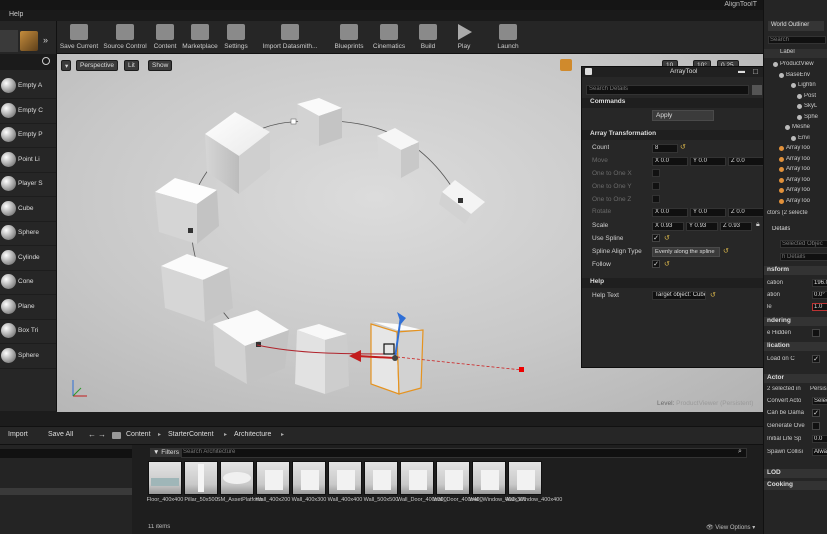 The height and width of the screenshot is (534, 827). I want to click on content-button: Content, so click(165, 38).